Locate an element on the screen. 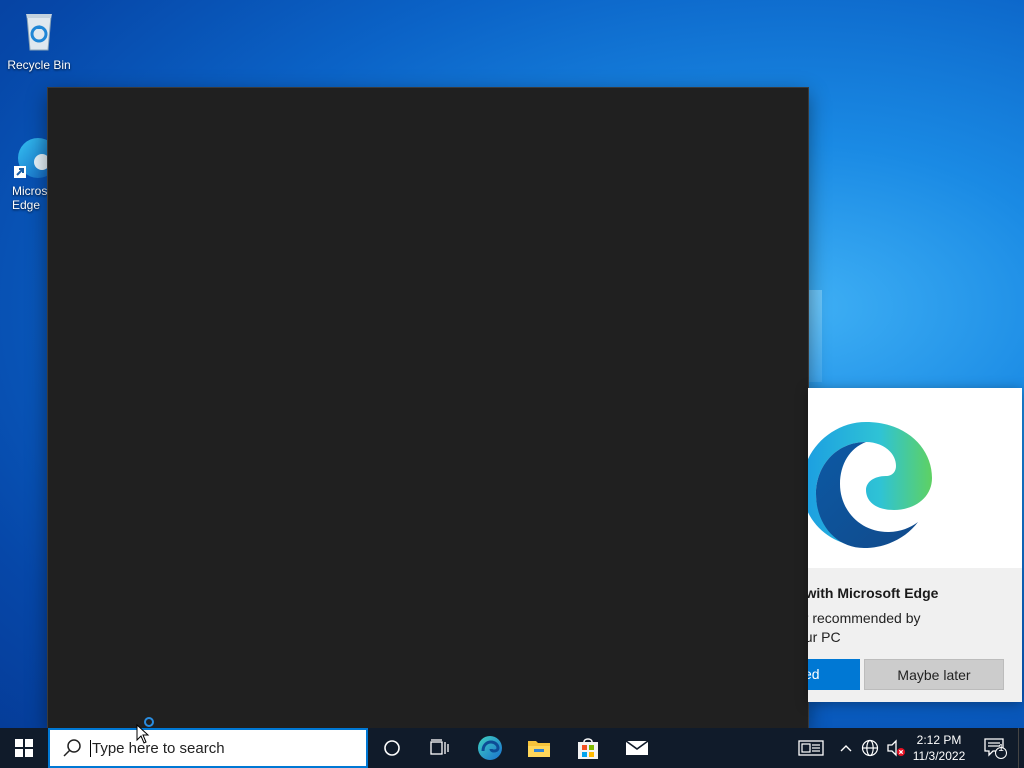 The image size is (1024, 768). task-view-icon is located at coordinates (439, 747).